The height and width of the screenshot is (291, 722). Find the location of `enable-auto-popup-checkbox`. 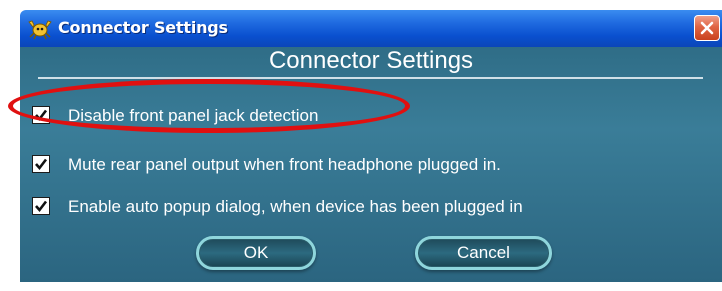

enable-auto-popup-checkbox is located at coordinates (41, 206).